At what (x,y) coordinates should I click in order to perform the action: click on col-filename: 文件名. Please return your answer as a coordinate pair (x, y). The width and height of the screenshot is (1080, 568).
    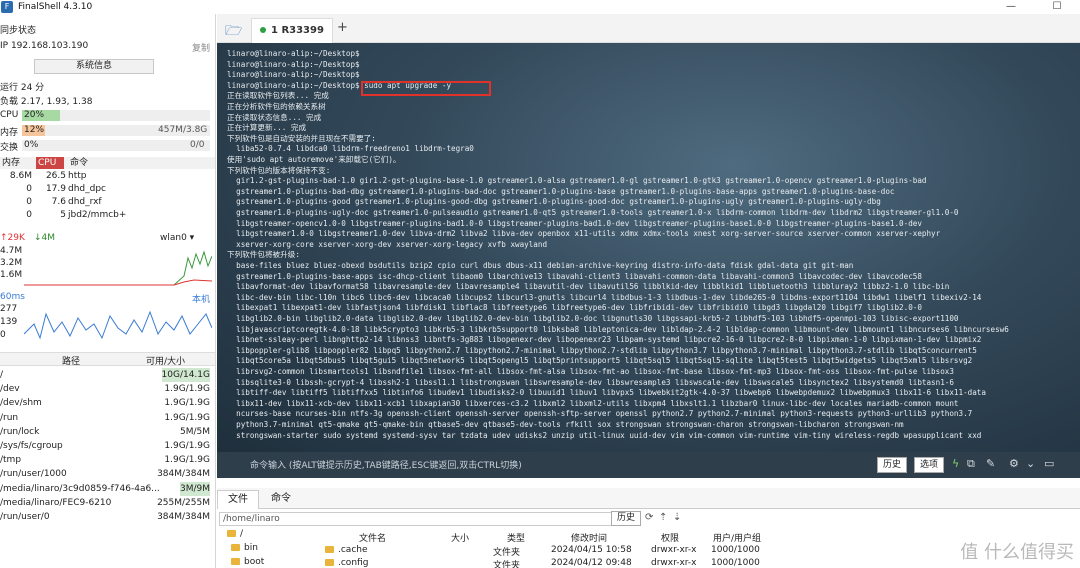
    Looking at the image, I should click on (372, 537).